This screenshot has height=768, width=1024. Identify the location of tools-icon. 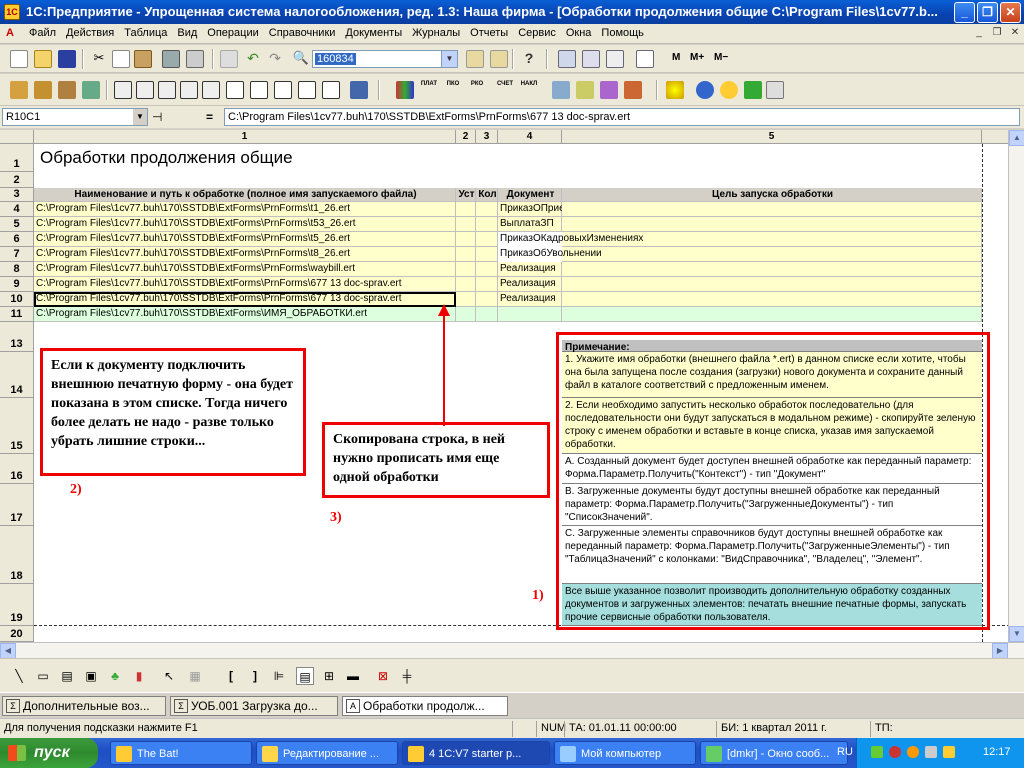
(585, 90).